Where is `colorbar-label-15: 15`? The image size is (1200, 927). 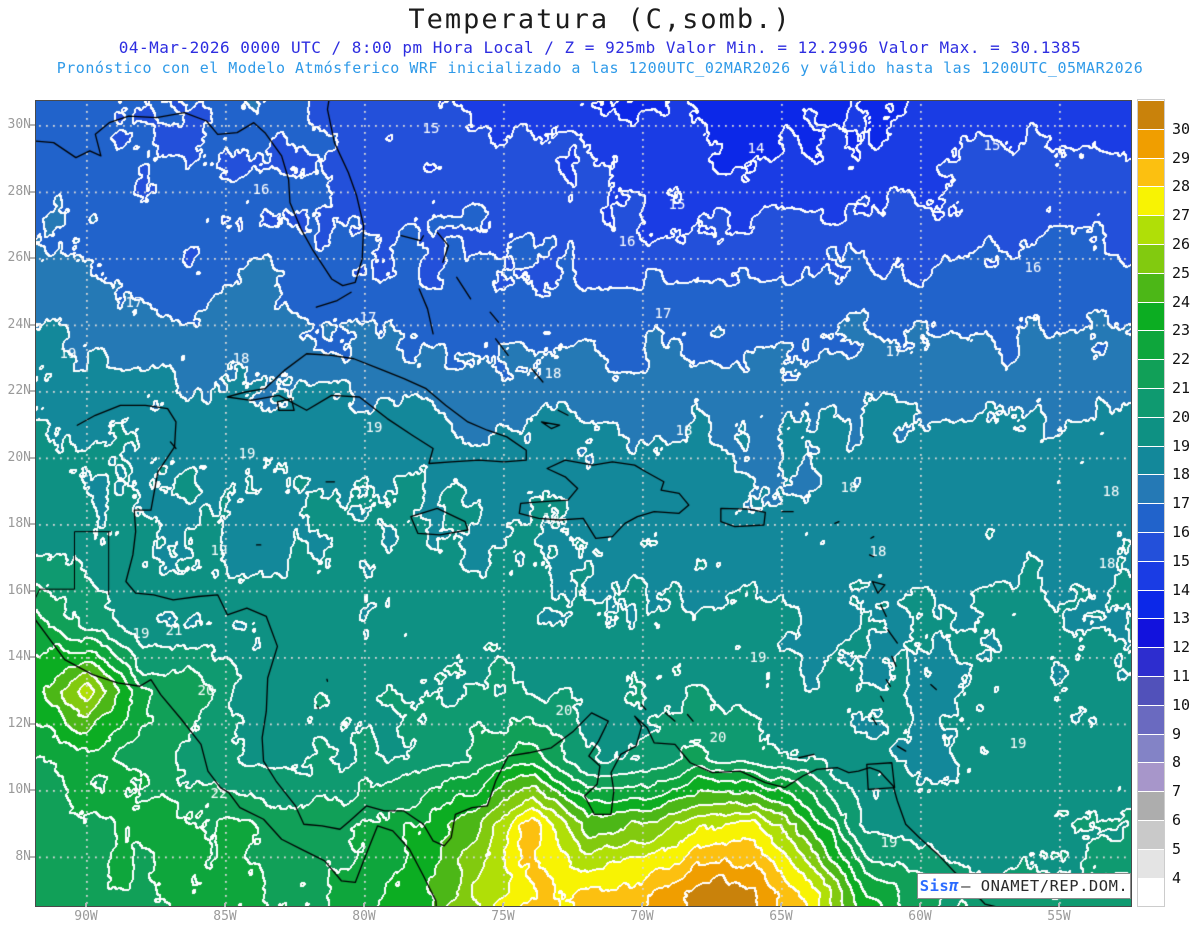 colorbar-label-15: 15 is located at coordinates (1181, 560).